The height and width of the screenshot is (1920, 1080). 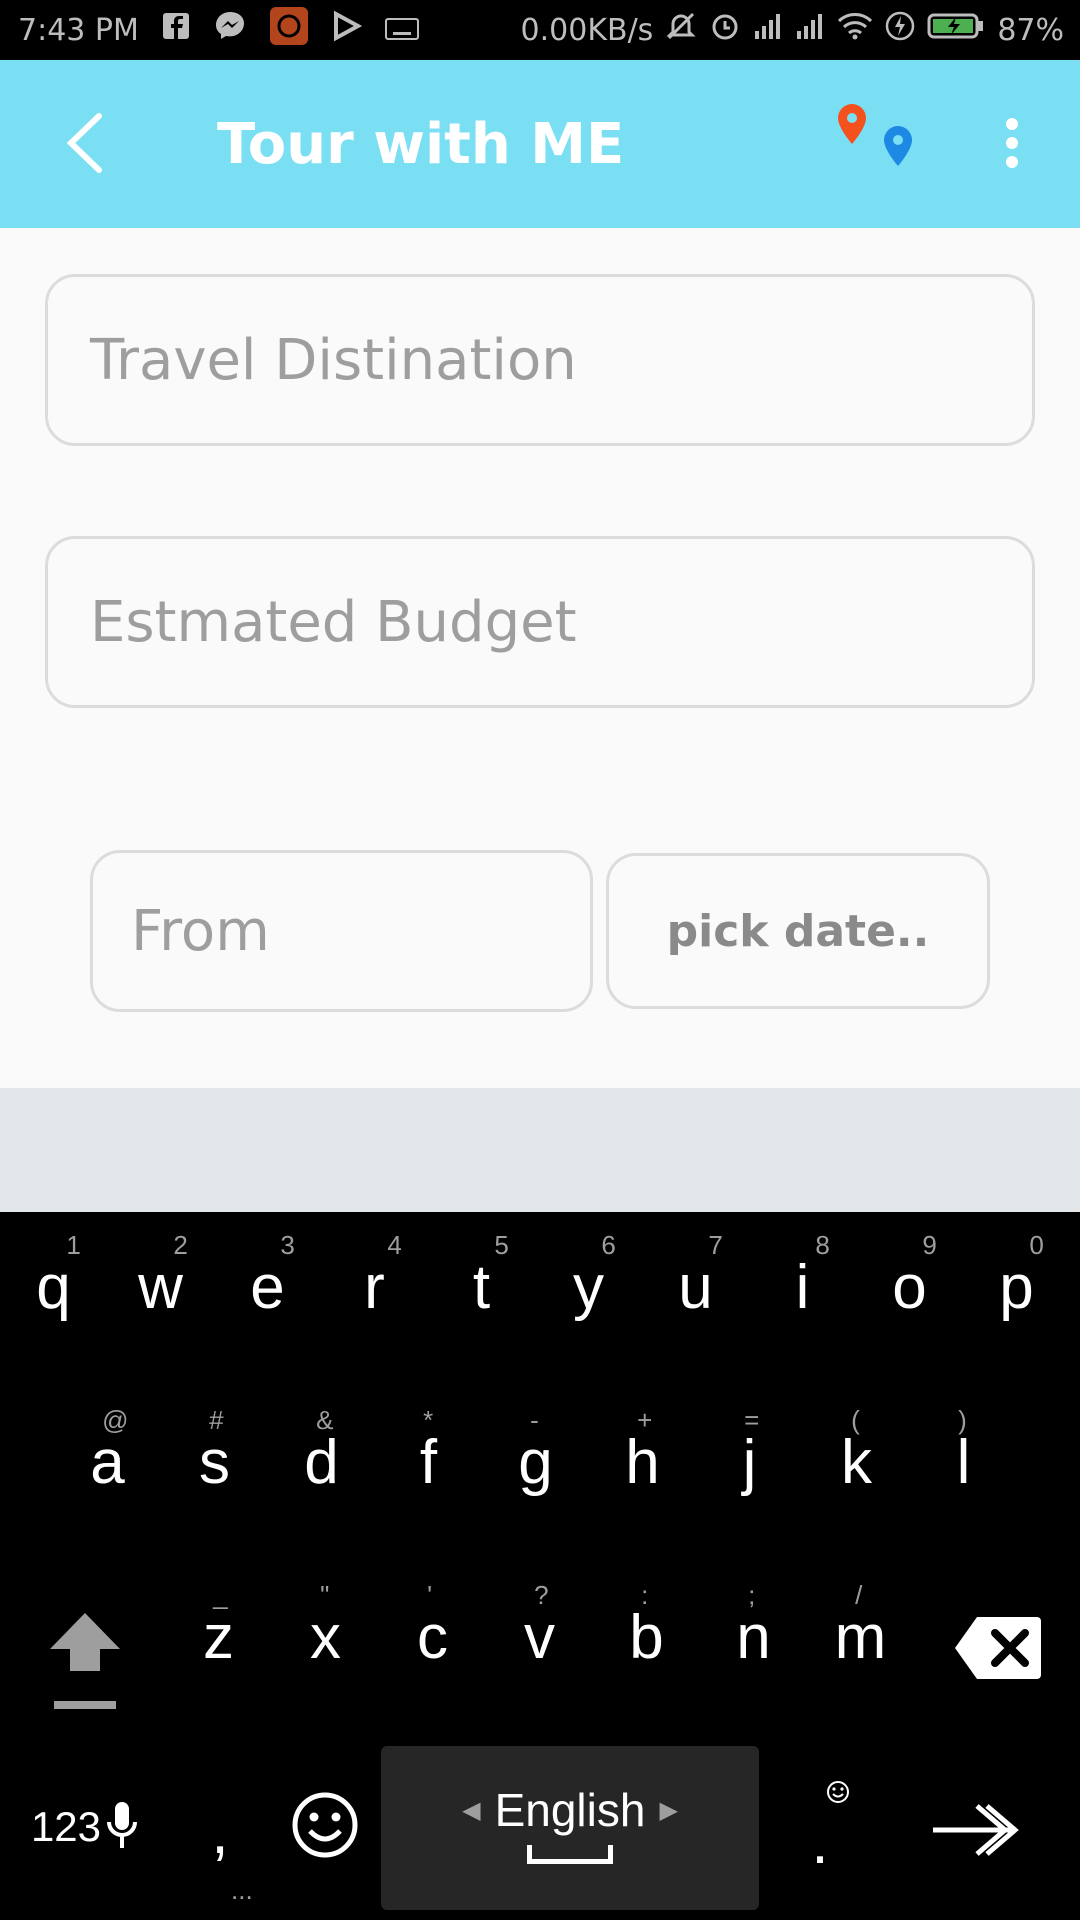 What do you see at coordinates (534, 1420) in the screenshot?
I see `key-hint: -` at bounding box center [534, 1420].